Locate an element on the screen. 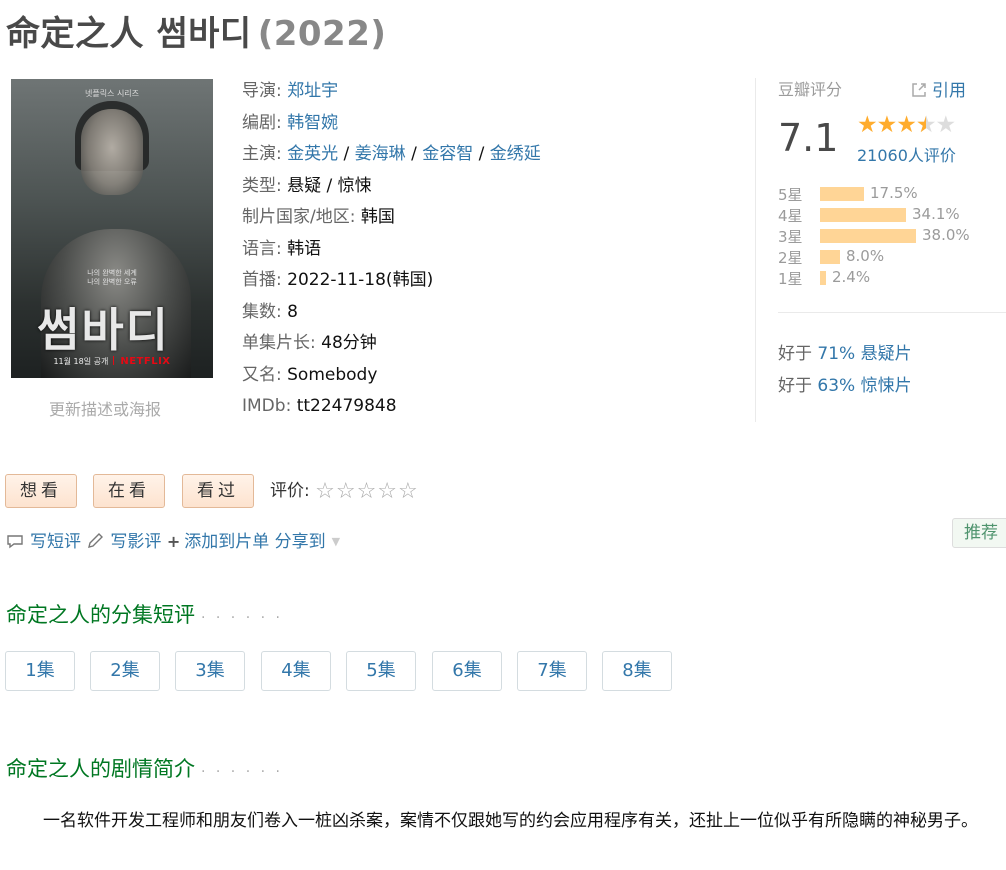 The height and width of the screenshot is (870, 1006). cast-link: 姜海琳 is located at coordinates (380, 154).